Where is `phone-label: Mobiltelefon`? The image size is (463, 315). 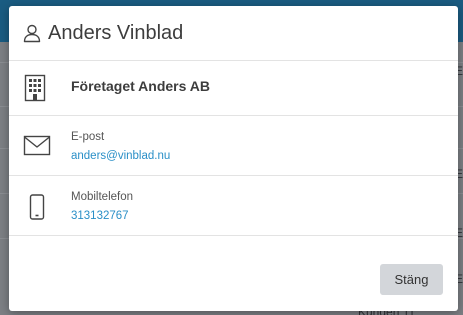
phone-label: Mobiltelefon is located at coordinates (102, 197).